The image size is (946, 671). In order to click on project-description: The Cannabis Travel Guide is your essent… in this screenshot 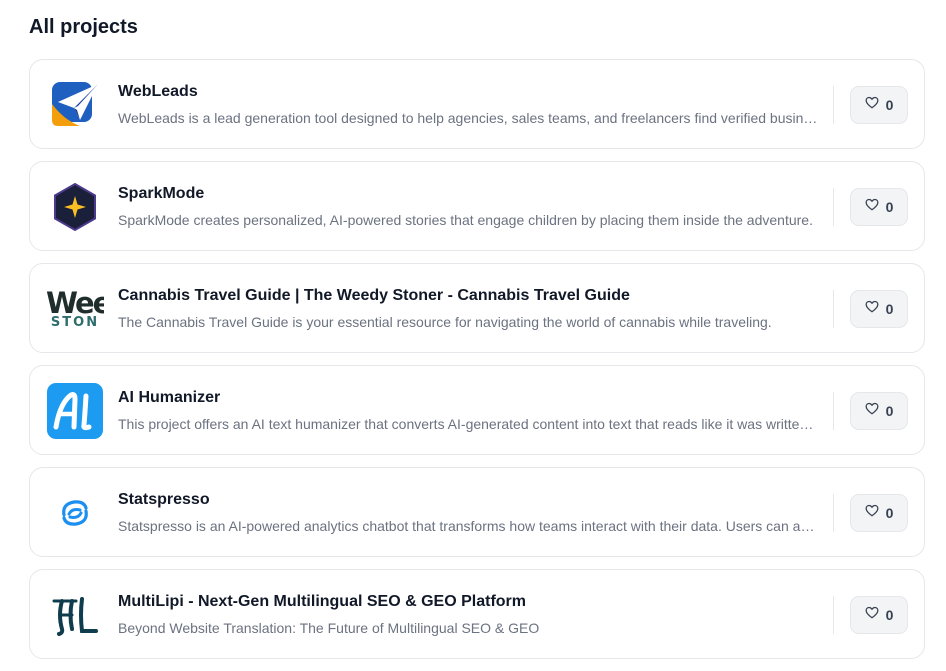, I will do `click(445, 322)`.